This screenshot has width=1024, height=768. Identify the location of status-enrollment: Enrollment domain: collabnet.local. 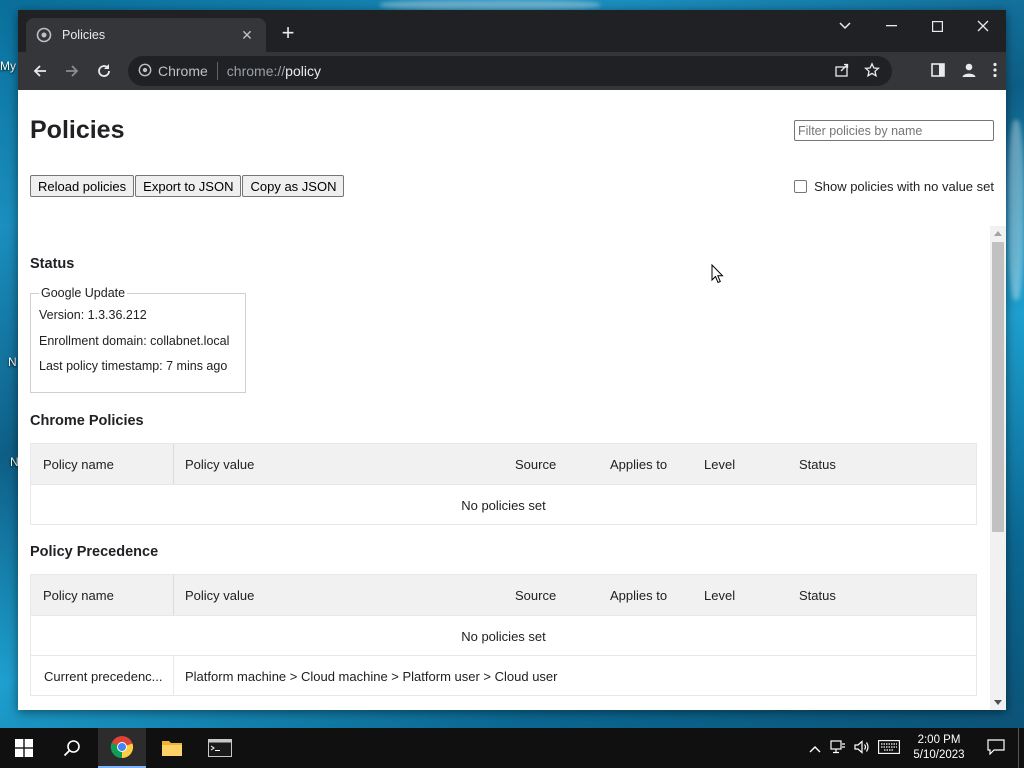
(134, 341).